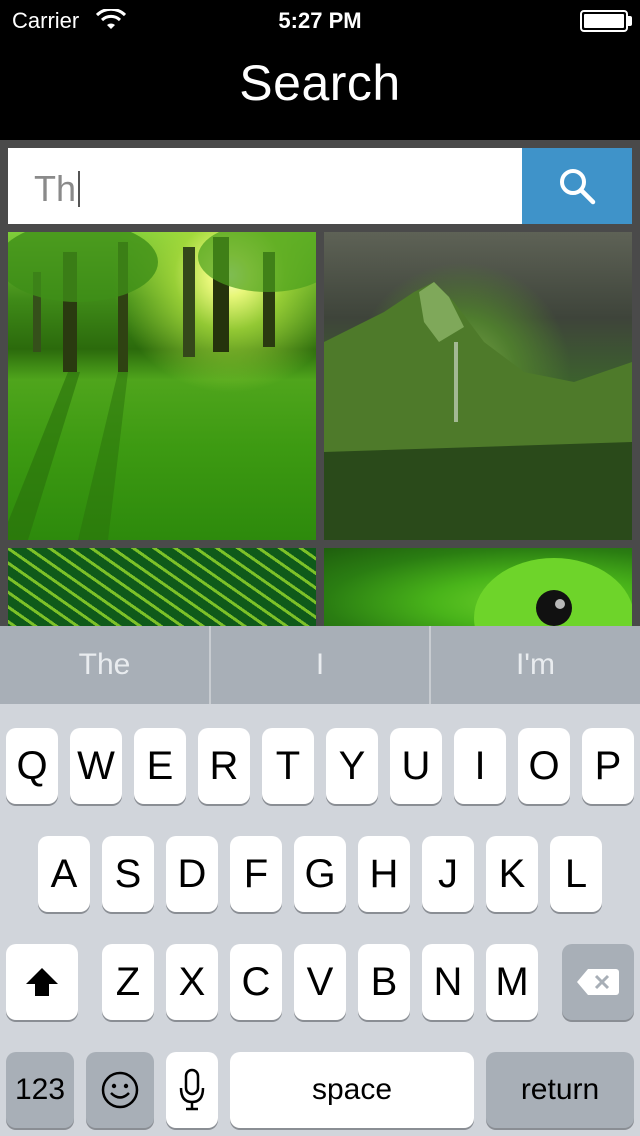 This screenshot has height=1136, width=640. Describe the element at coordinates (478, 411) in the screenshot. I see `mountain-graphic` at that location.